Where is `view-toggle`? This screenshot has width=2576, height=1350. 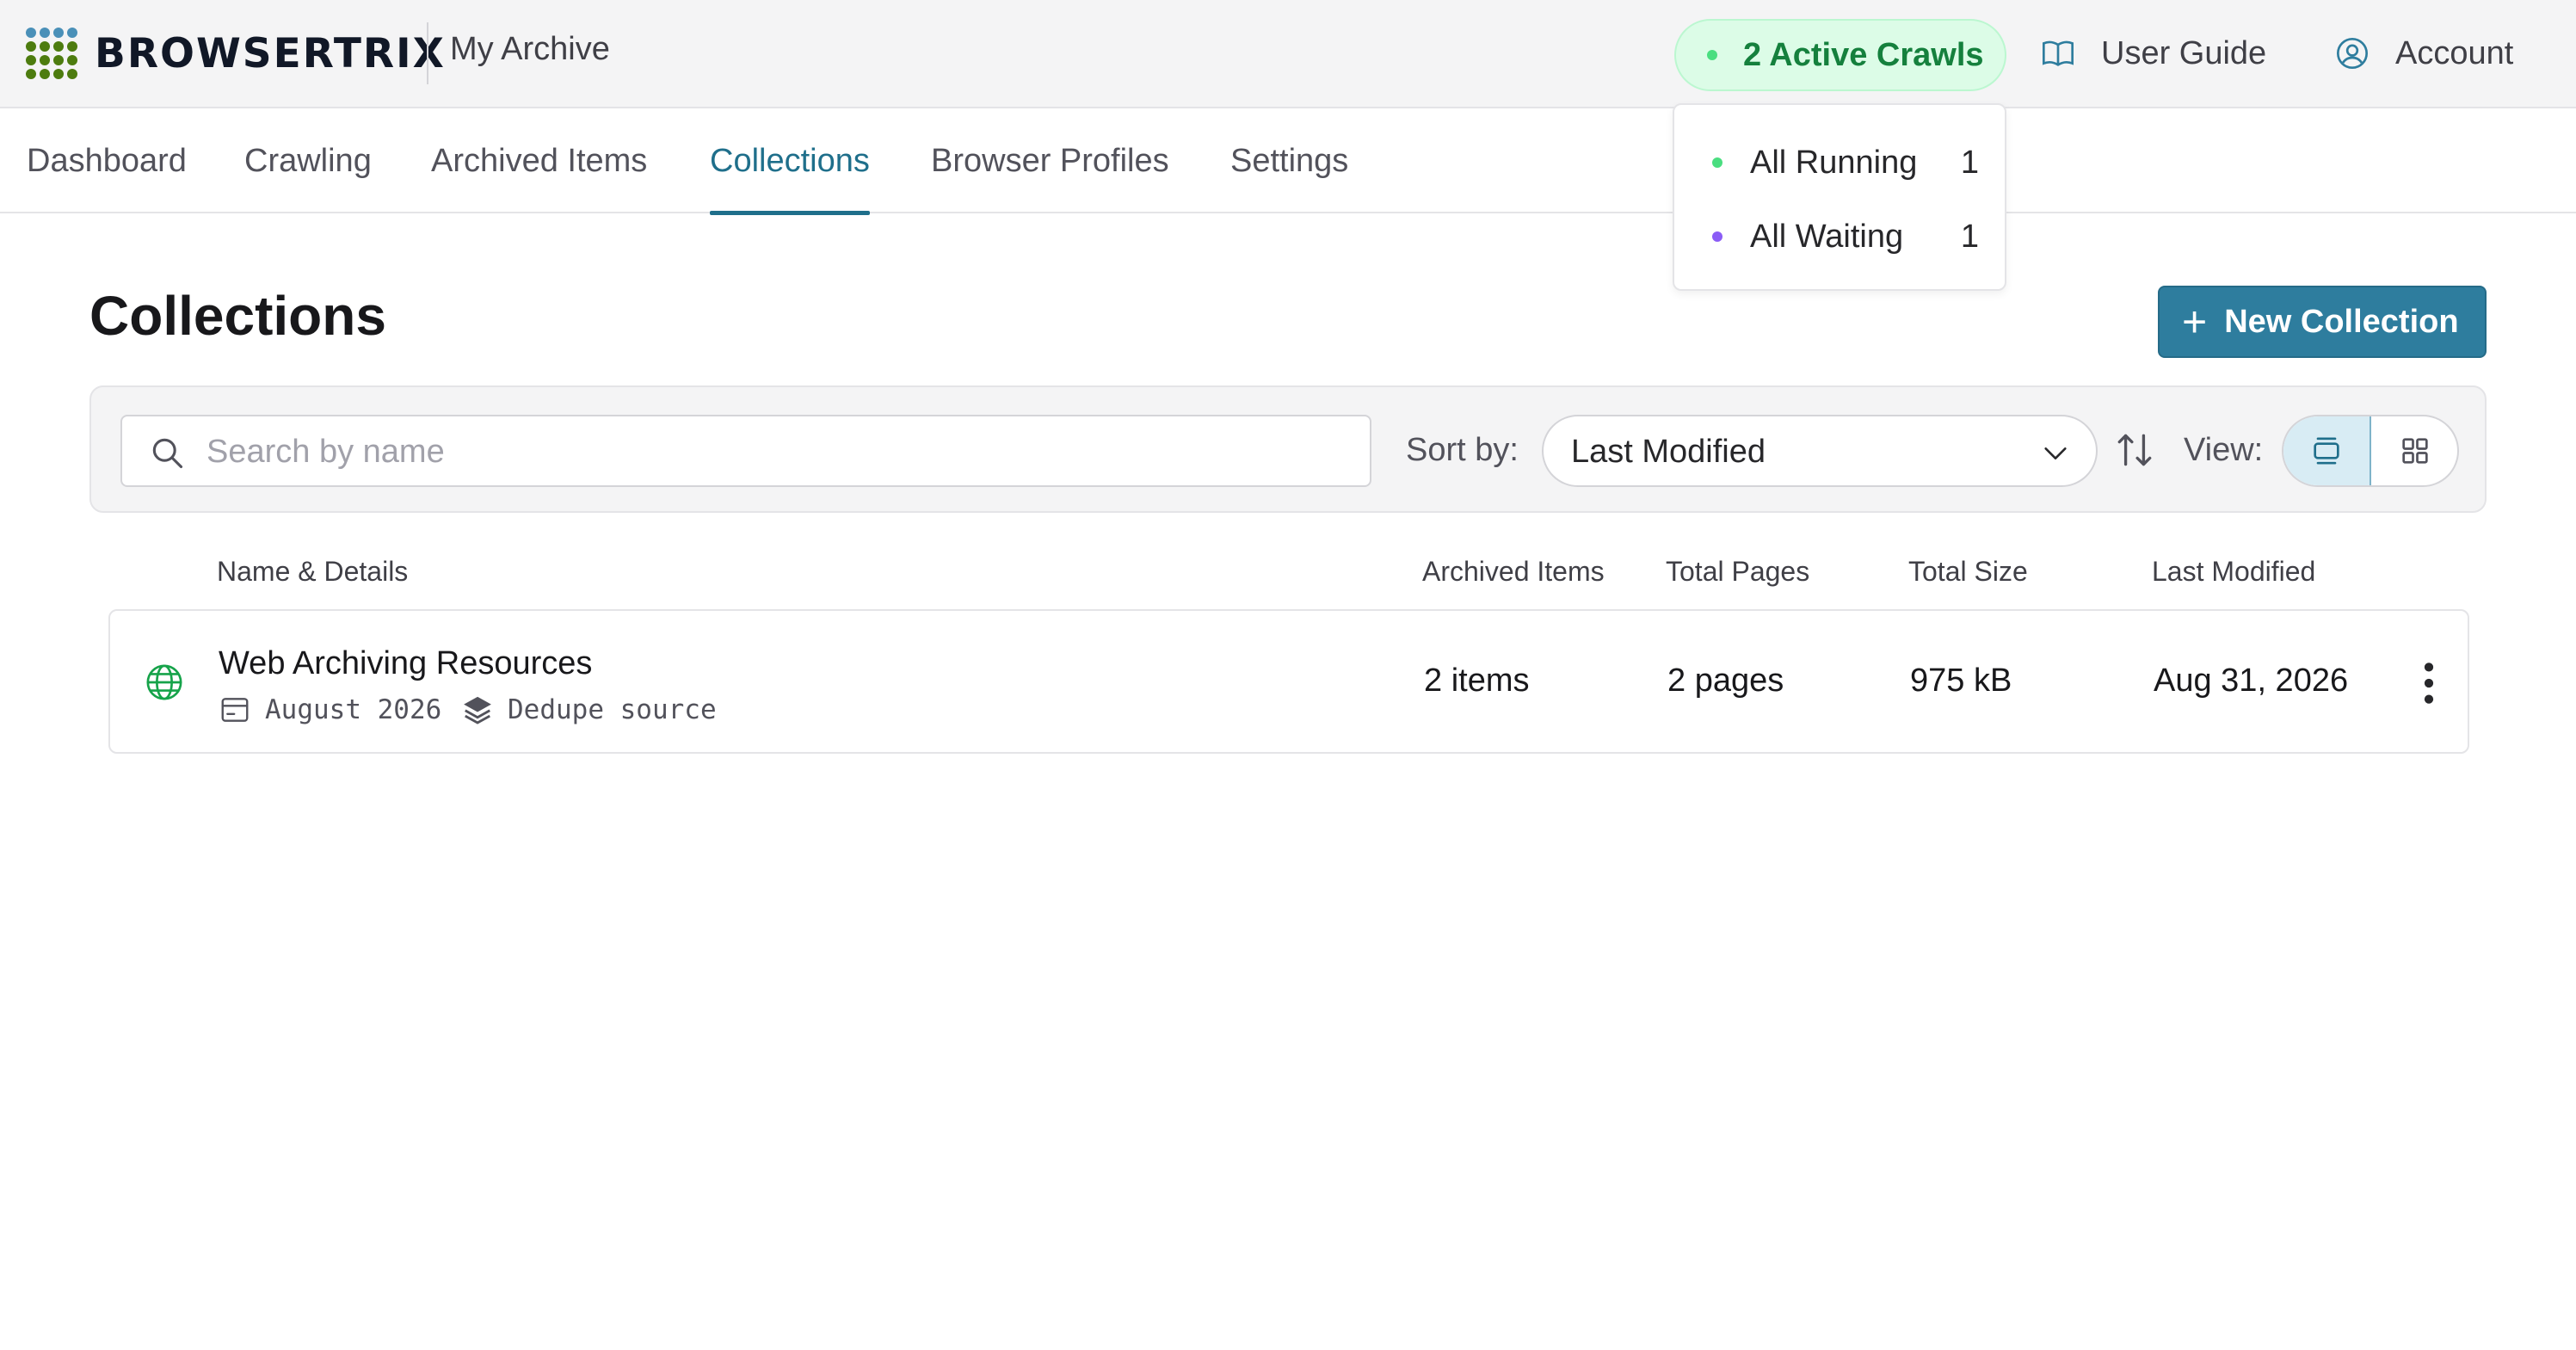 view-toggle is located at coordinates (2371, 451).